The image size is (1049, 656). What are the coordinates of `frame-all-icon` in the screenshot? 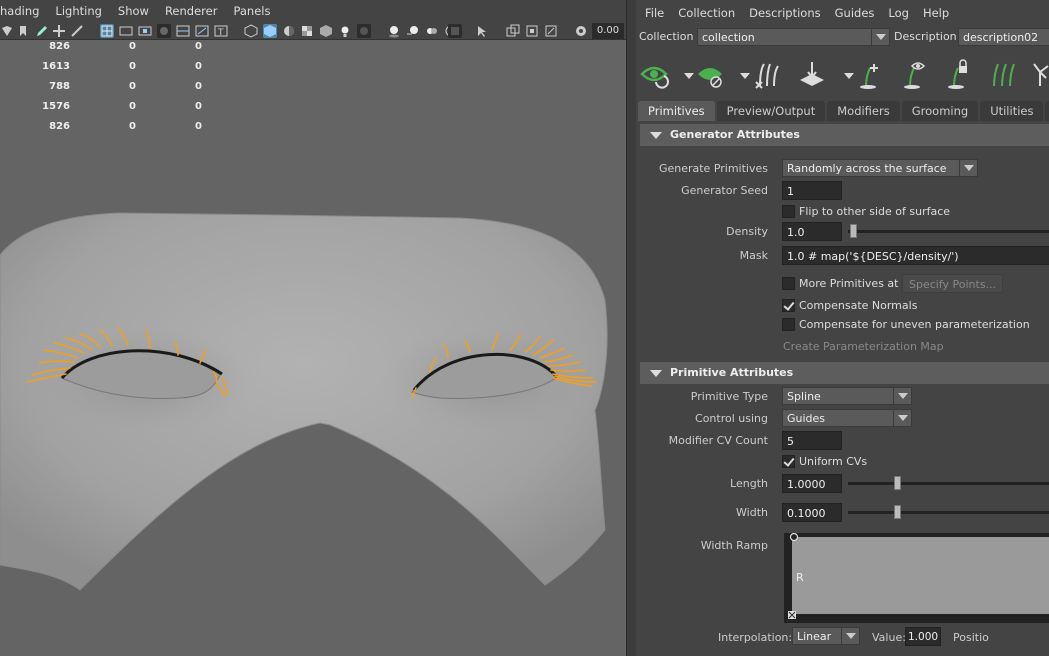 It's located at (551, 31).